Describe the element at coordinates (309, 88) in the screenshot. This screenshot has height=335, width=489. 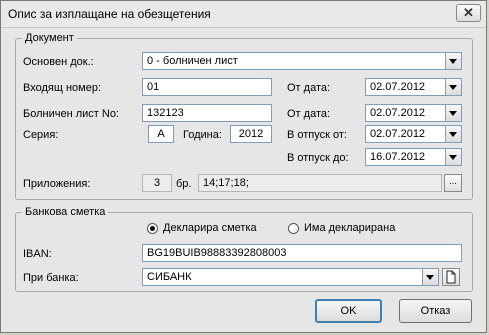
I see `from-date-label-1: От дата:` at that location.